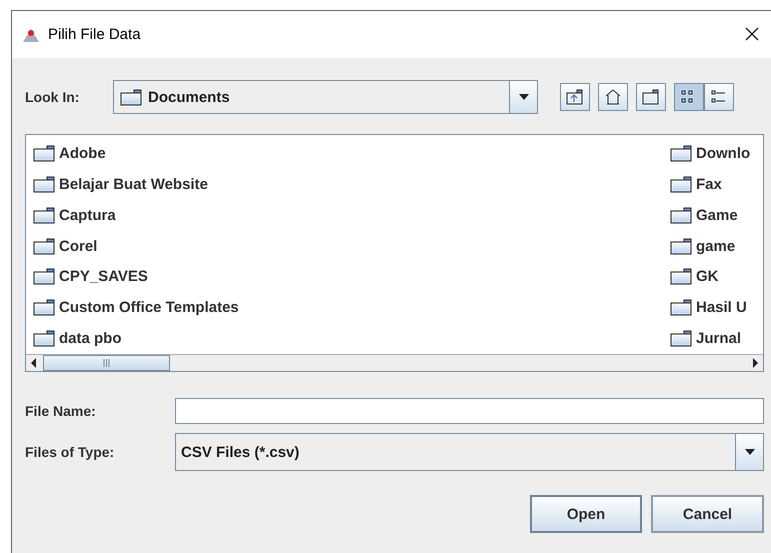  I want to click on close-icon, so click(752, 34).